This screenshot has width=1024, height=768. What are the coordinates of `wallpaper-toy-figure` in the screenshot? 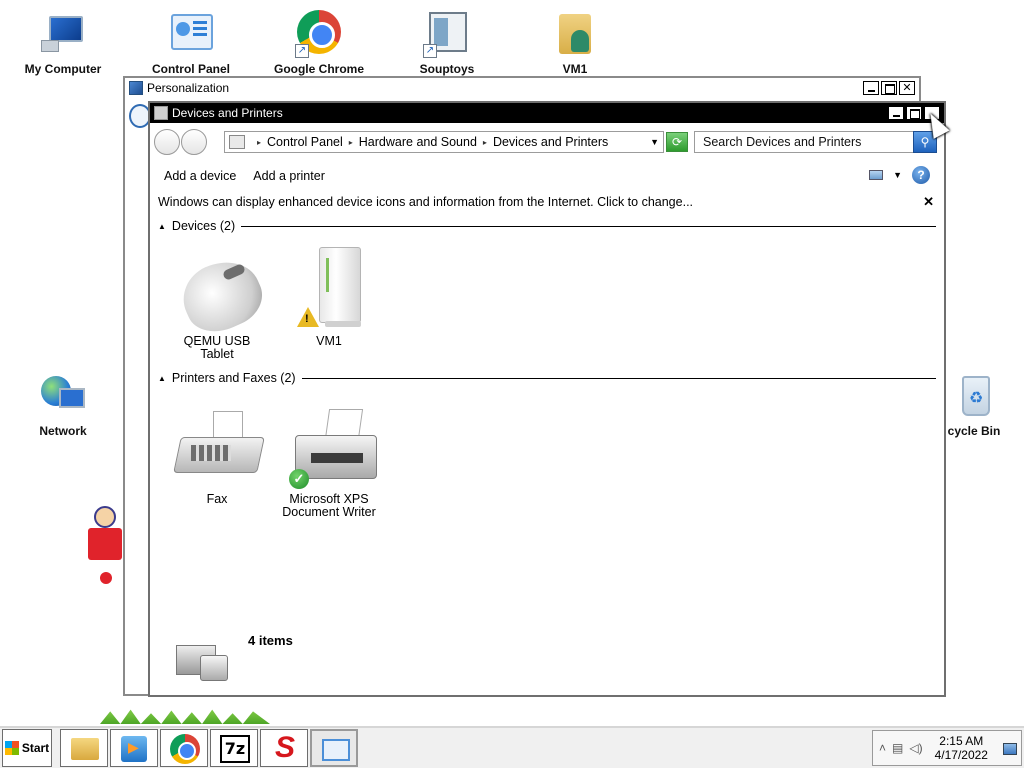 It's located at (106, 551).